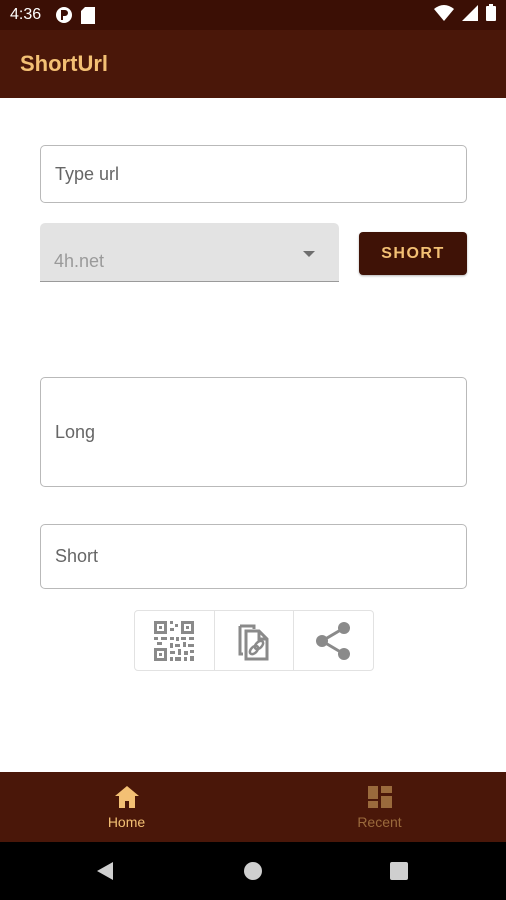 This screenshot has height=900, width=506. I want to click on long-url-placeholder: Long, so click(75, 431).